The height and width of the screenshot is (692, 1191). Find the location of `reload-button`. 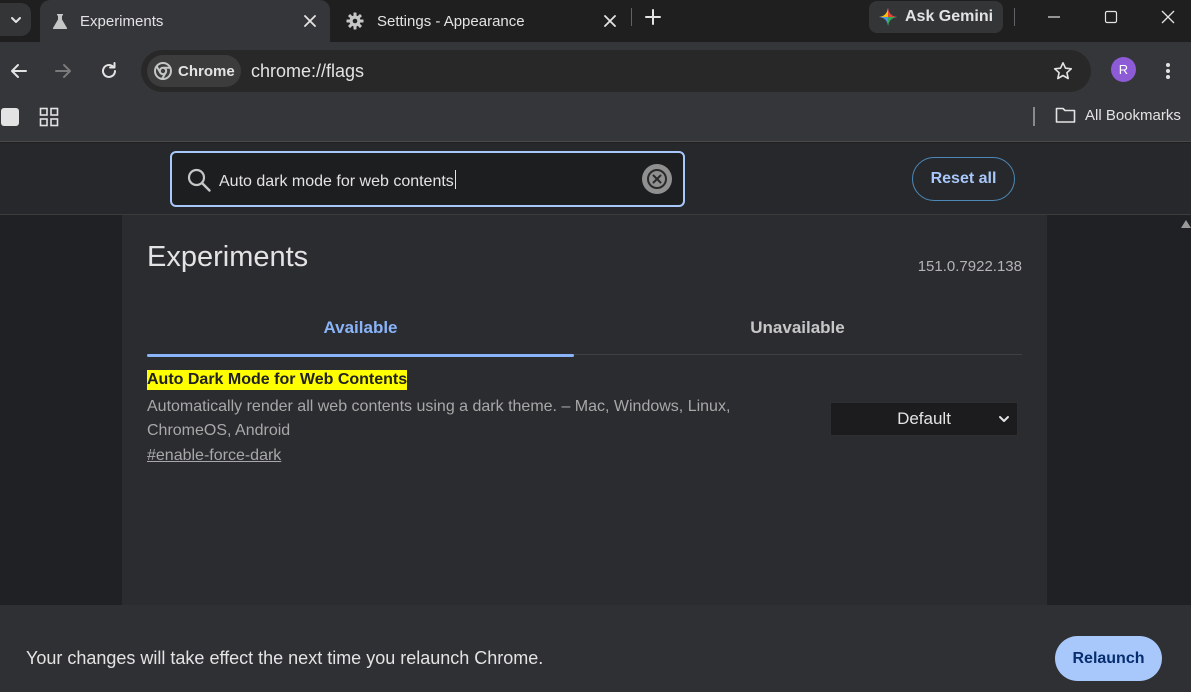

reload-button is located at coordinates (109, 71).